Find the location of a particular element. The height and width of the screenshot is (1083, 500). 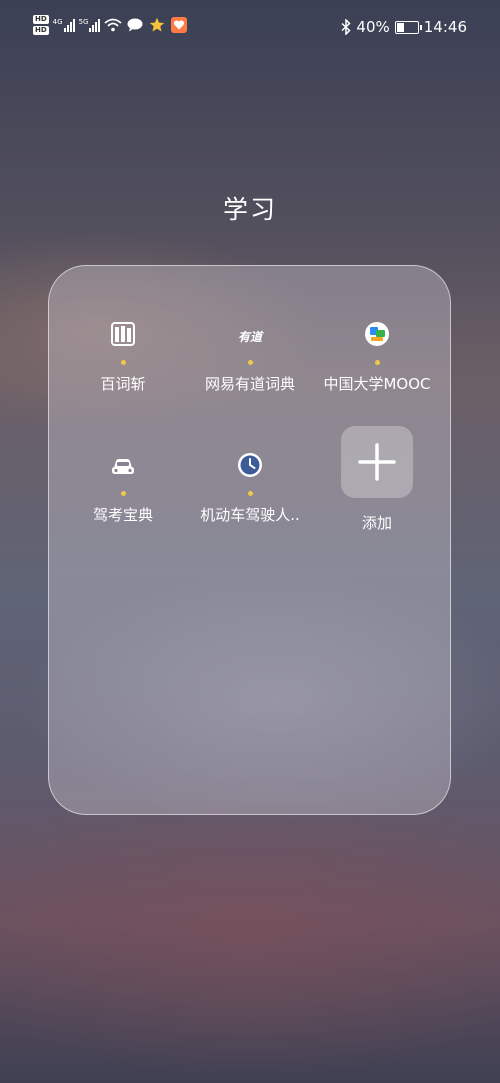

status-right: 40% 14:46 is located at coordinates (404, 27).